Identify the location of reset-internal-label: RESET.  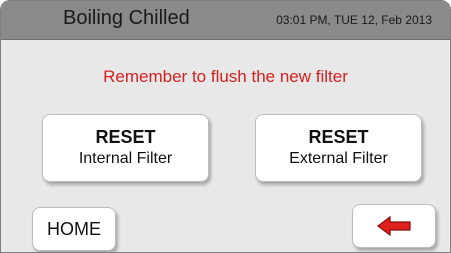
(125, 137).